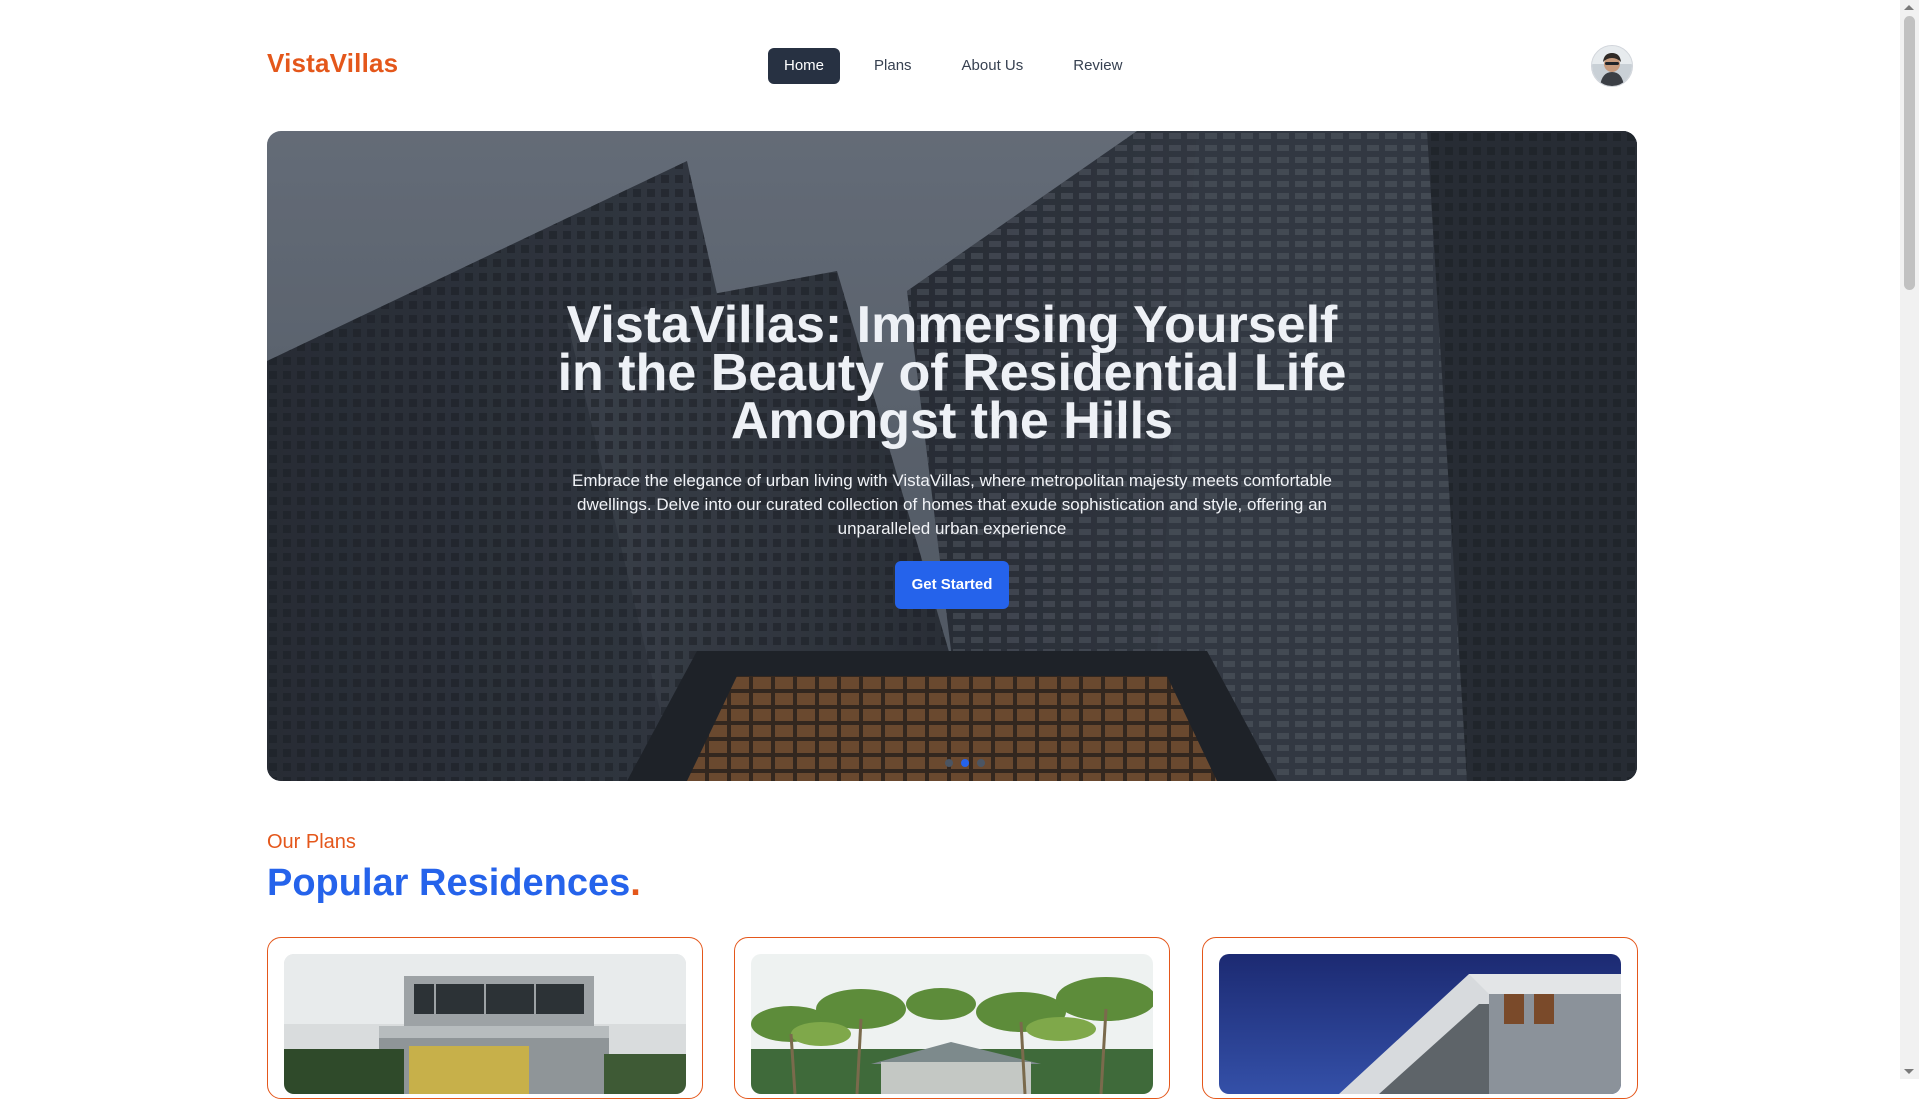  I want to click on nav-item-plans: Plans, so click(893, 66).